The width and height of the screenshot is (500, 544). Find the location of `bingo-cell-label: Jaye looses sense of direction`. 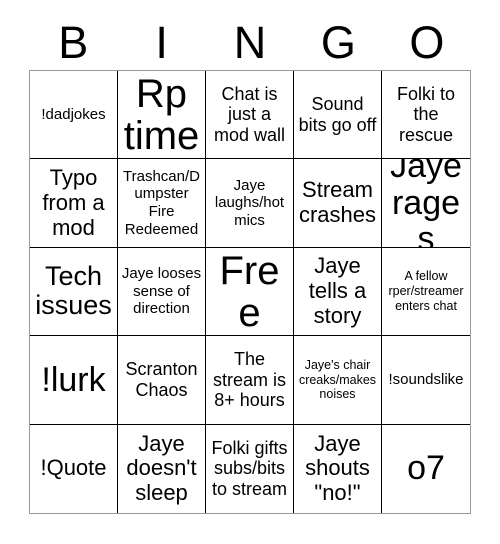

bingo-cell-label: Jaye looses sense of direction is located at coordinates (161, 291).